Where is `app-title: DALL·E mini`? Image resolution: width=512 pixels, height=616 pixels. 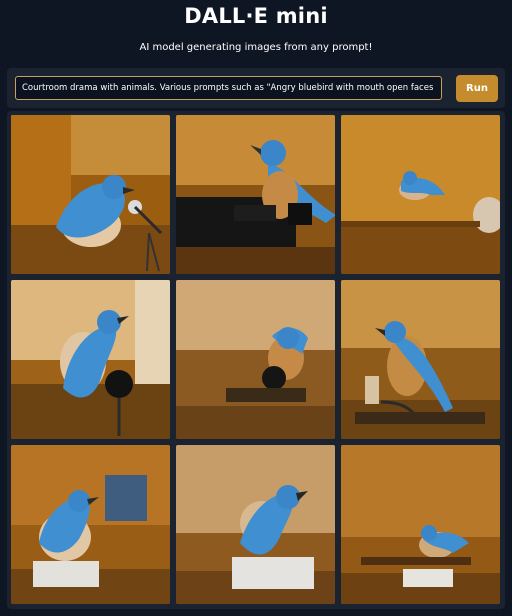
app-title: DALL·E mini is located at coordinates (256, 16).